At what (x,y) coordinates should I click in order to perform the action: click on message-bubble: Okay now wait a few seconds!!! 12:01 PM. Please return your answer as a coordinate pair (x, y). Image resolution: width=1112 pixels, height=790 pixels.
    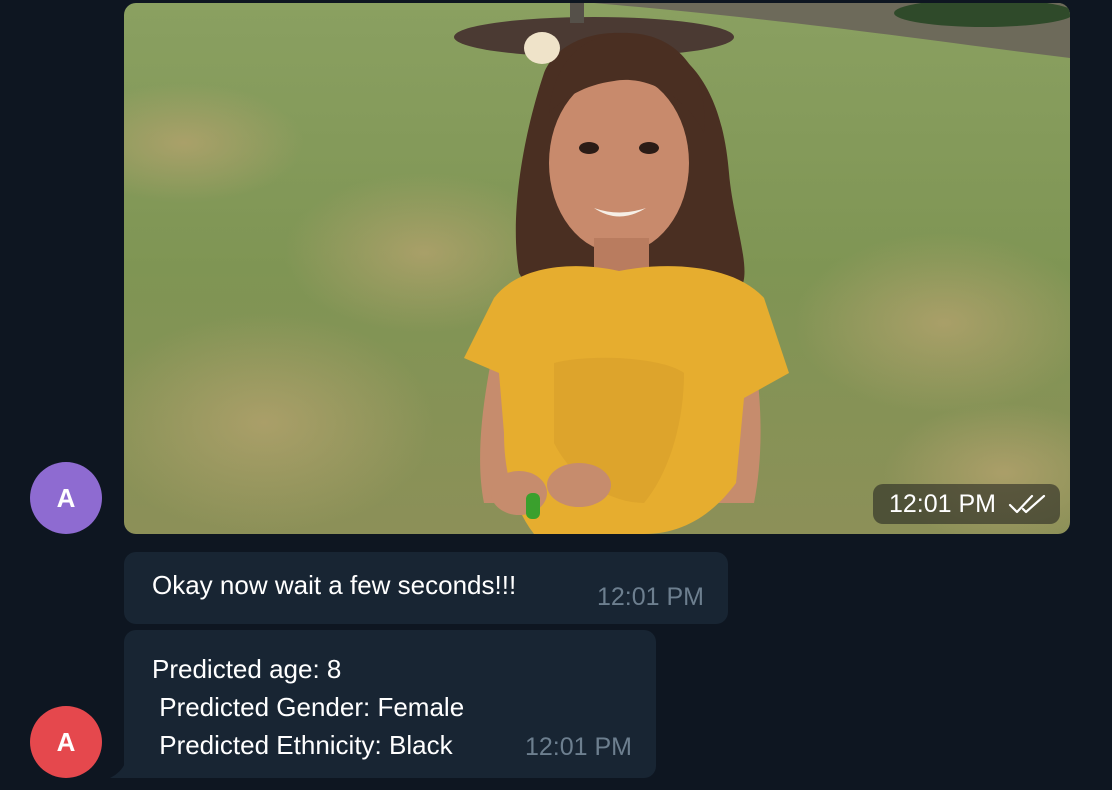
    Looking at the image, I should click on (426, 588).